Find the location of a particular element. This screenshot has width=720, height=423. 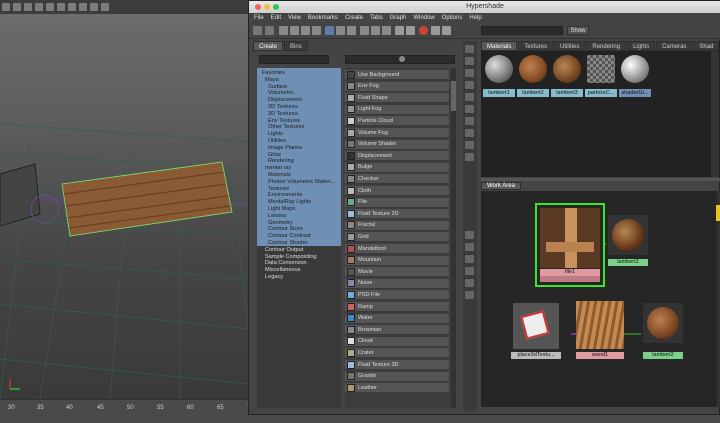

tree-item: Geometry is located at coordinates (299, 223).